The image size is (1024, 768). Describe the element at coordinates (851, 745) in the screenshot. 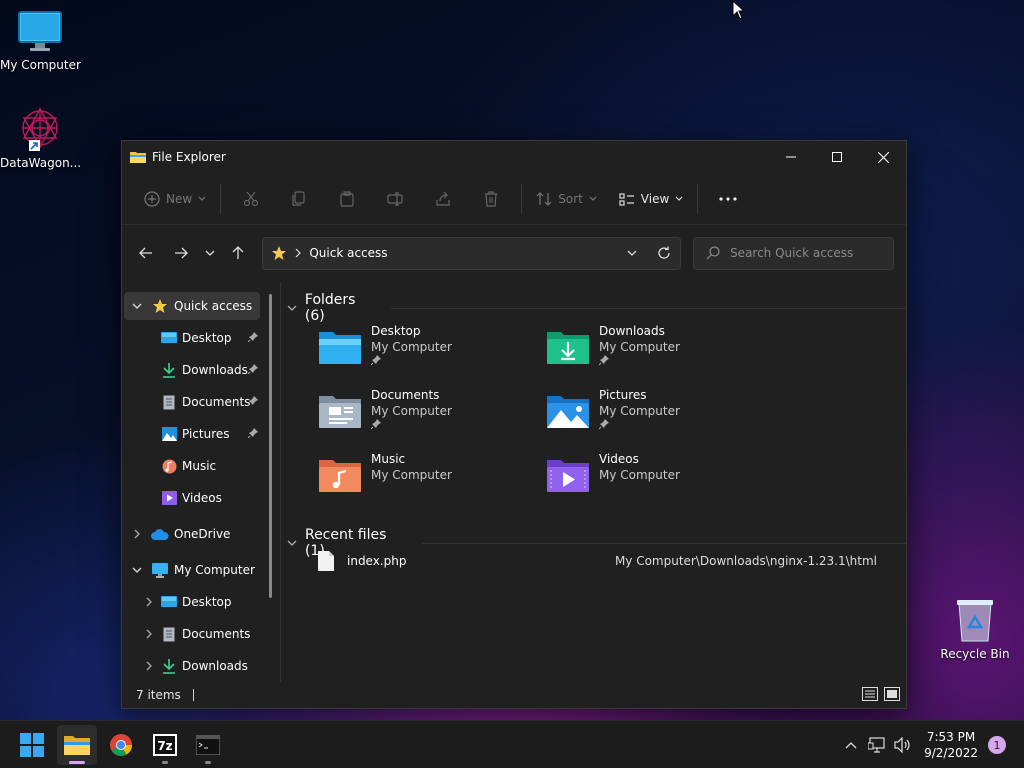

I see `show-hidden-icons-button` at that location.